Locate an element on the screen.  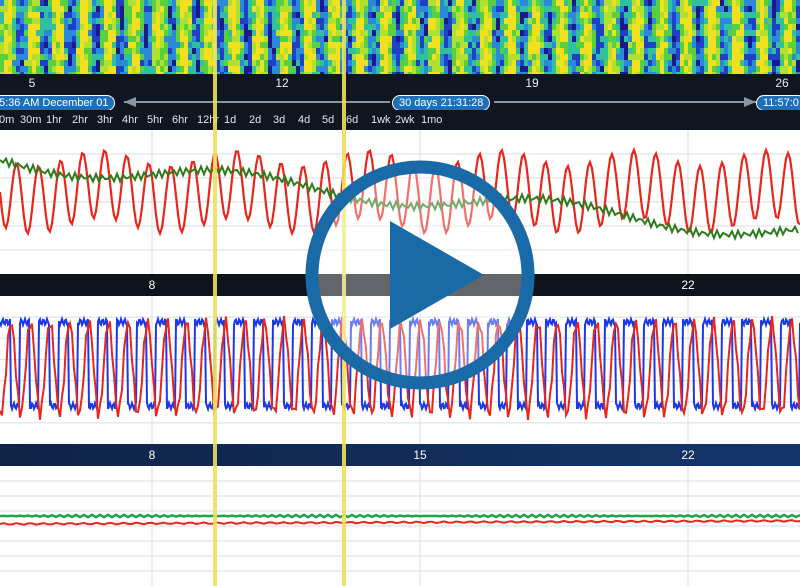
timeline-axis: 5 12 19 26 is located at coordinates (400, 84).